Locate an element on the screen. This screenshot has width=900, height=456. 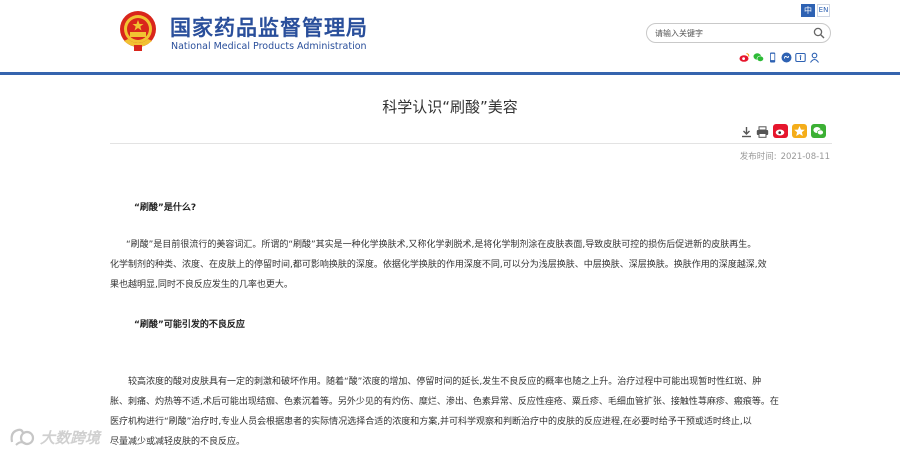
weibo-icon is located at coordinates (744, 55).